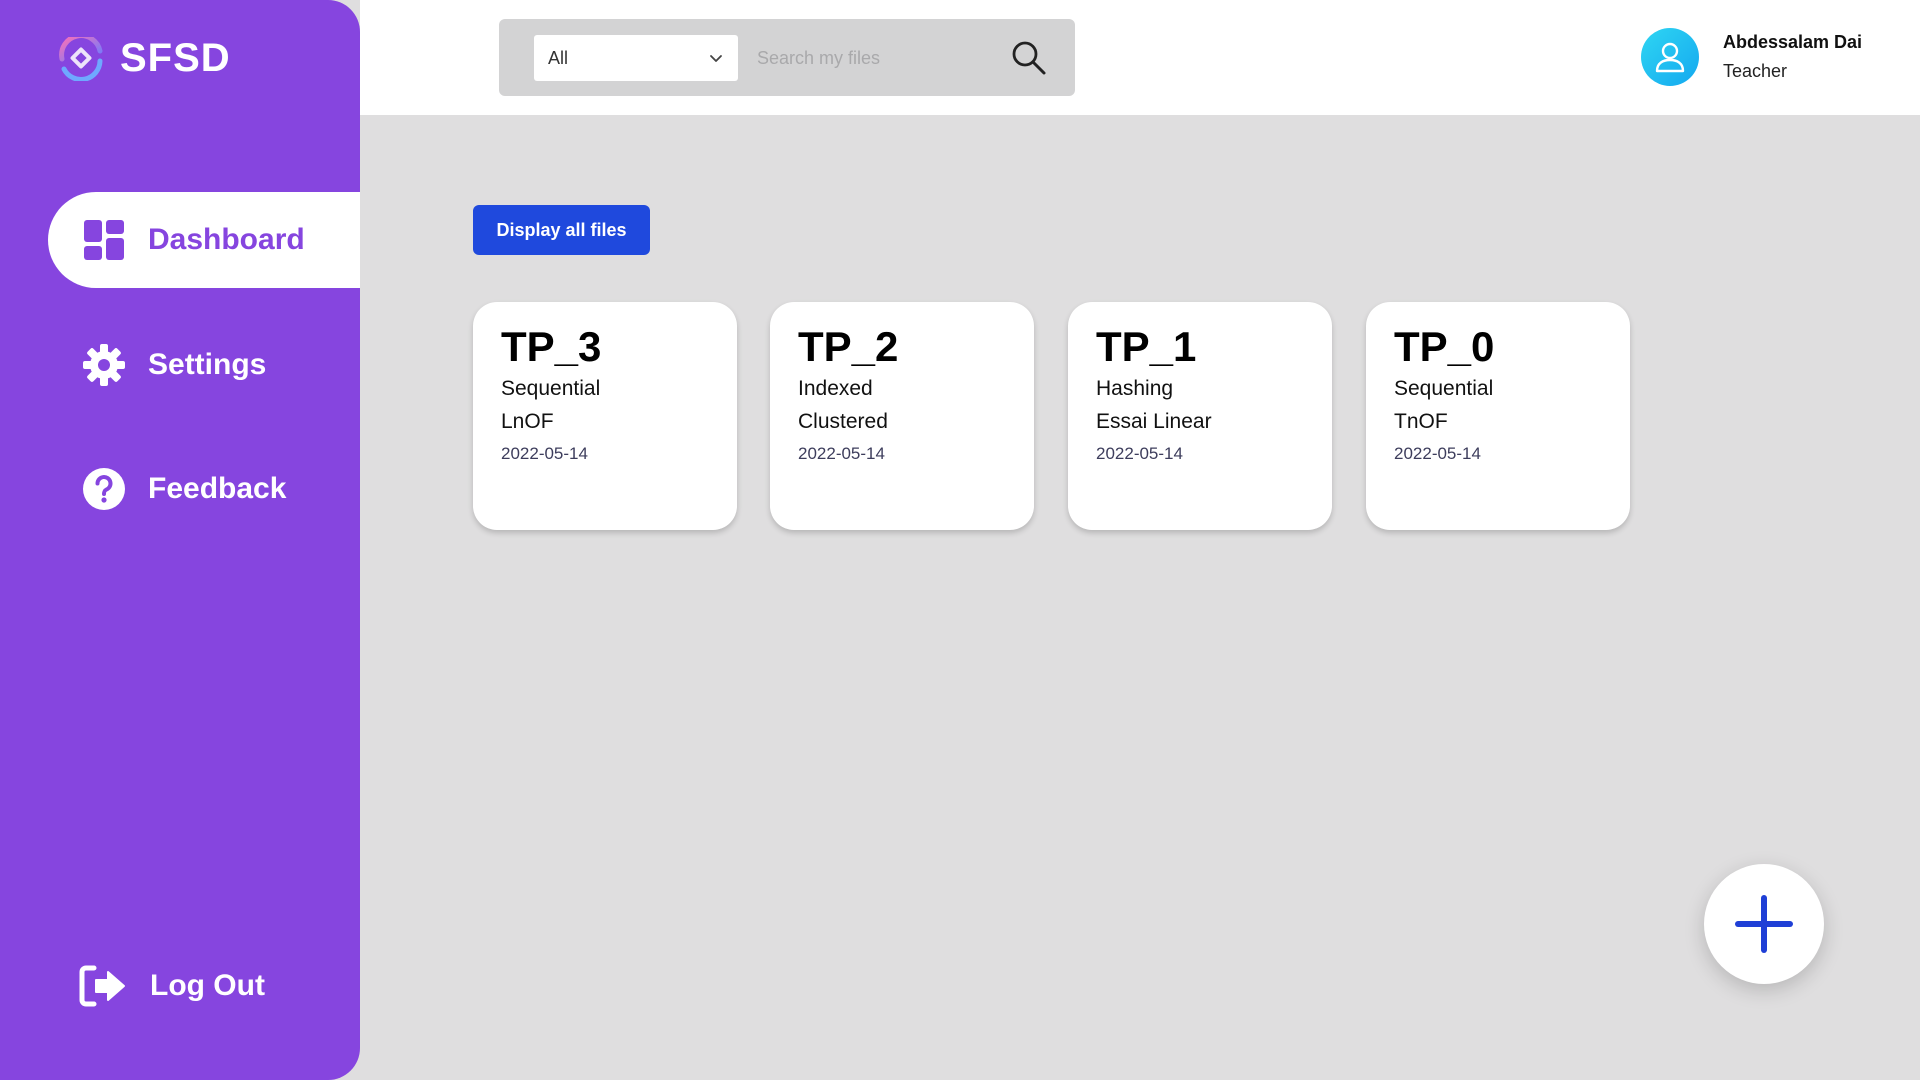 Image resolution: width=1920 pixels, height=1080 pixels. Describe the element at coordinates (902, 416) in the screenshot. I see `file-card-tp2: TP_2 Indexed Clustered 2022-05-14` at that location.